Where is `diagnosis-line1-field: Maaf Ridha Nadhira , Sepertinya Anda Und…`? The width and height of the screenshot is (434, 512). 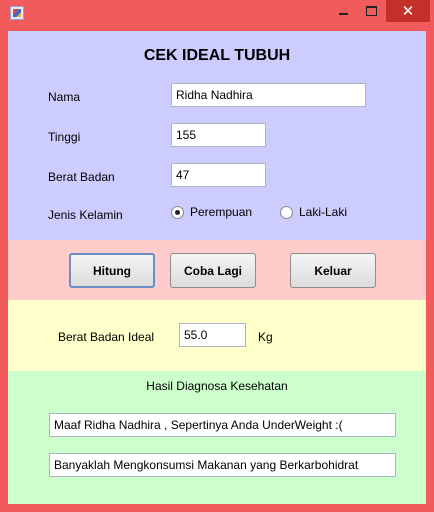
diagnosis-line1-field: Maaf Ridha Nadhira , Sepertinya Anda Und… is located at coordinates (222, 425).